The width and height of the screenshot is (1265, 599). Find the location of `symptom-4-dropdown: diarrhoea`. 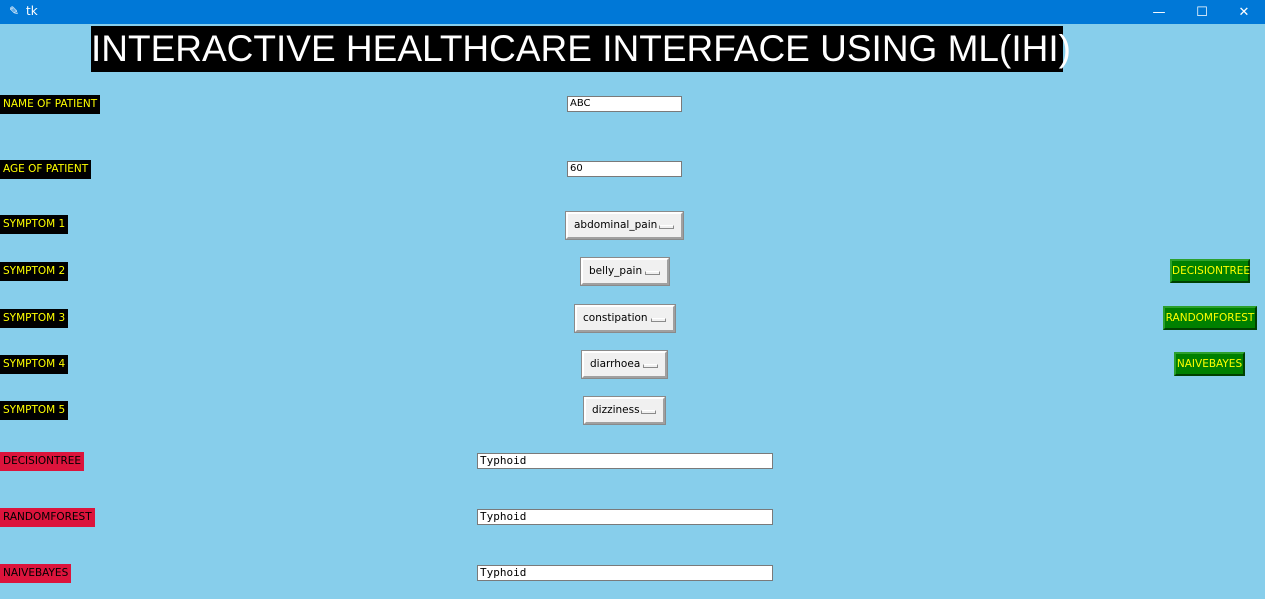

symptom-4-dropdown: diarrhoea is located at coordinates (624, 364).